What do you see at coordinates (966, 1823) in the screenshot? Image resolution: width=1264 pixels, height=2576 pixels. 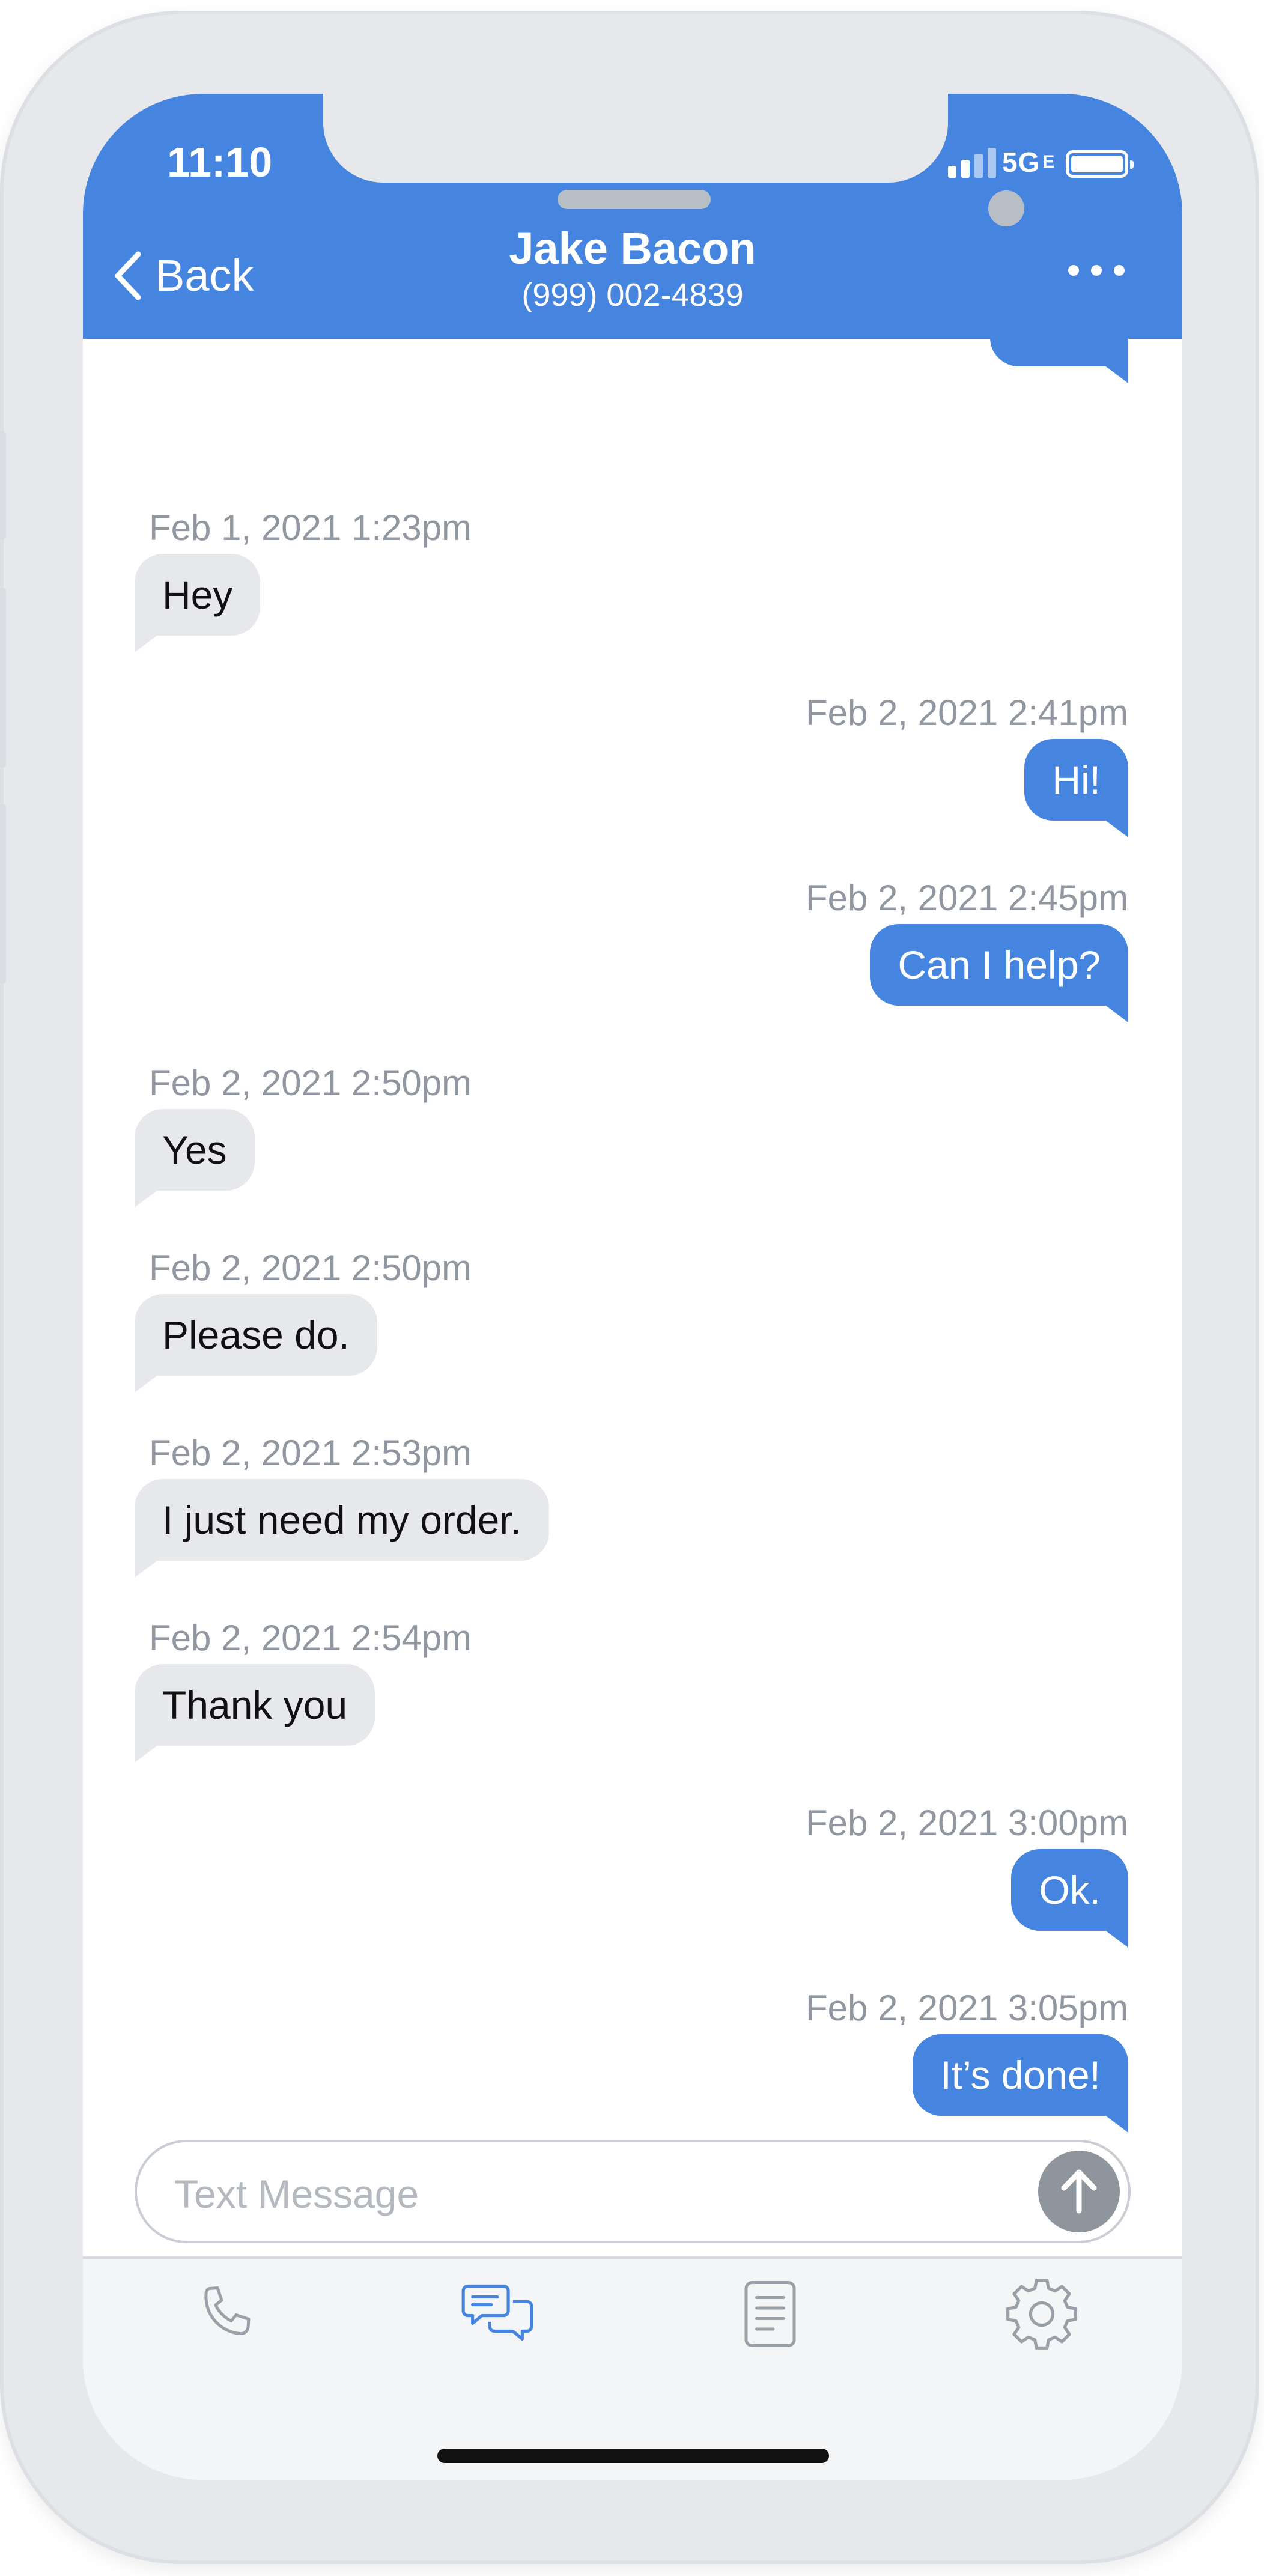 I see `message-timestamp: Feb 2, 2021 3:00pm` at bounding box center [966, 1823].